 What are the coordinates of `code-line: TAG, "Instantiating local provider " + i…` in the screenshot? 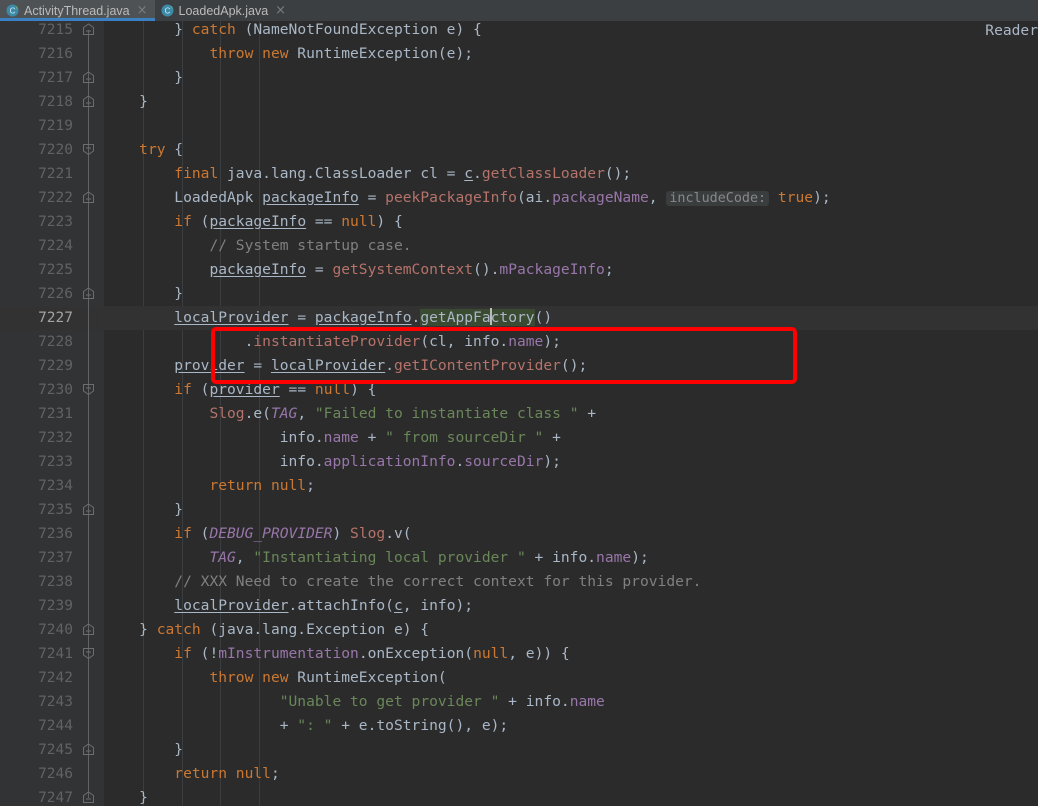 It's located at (571, 558).